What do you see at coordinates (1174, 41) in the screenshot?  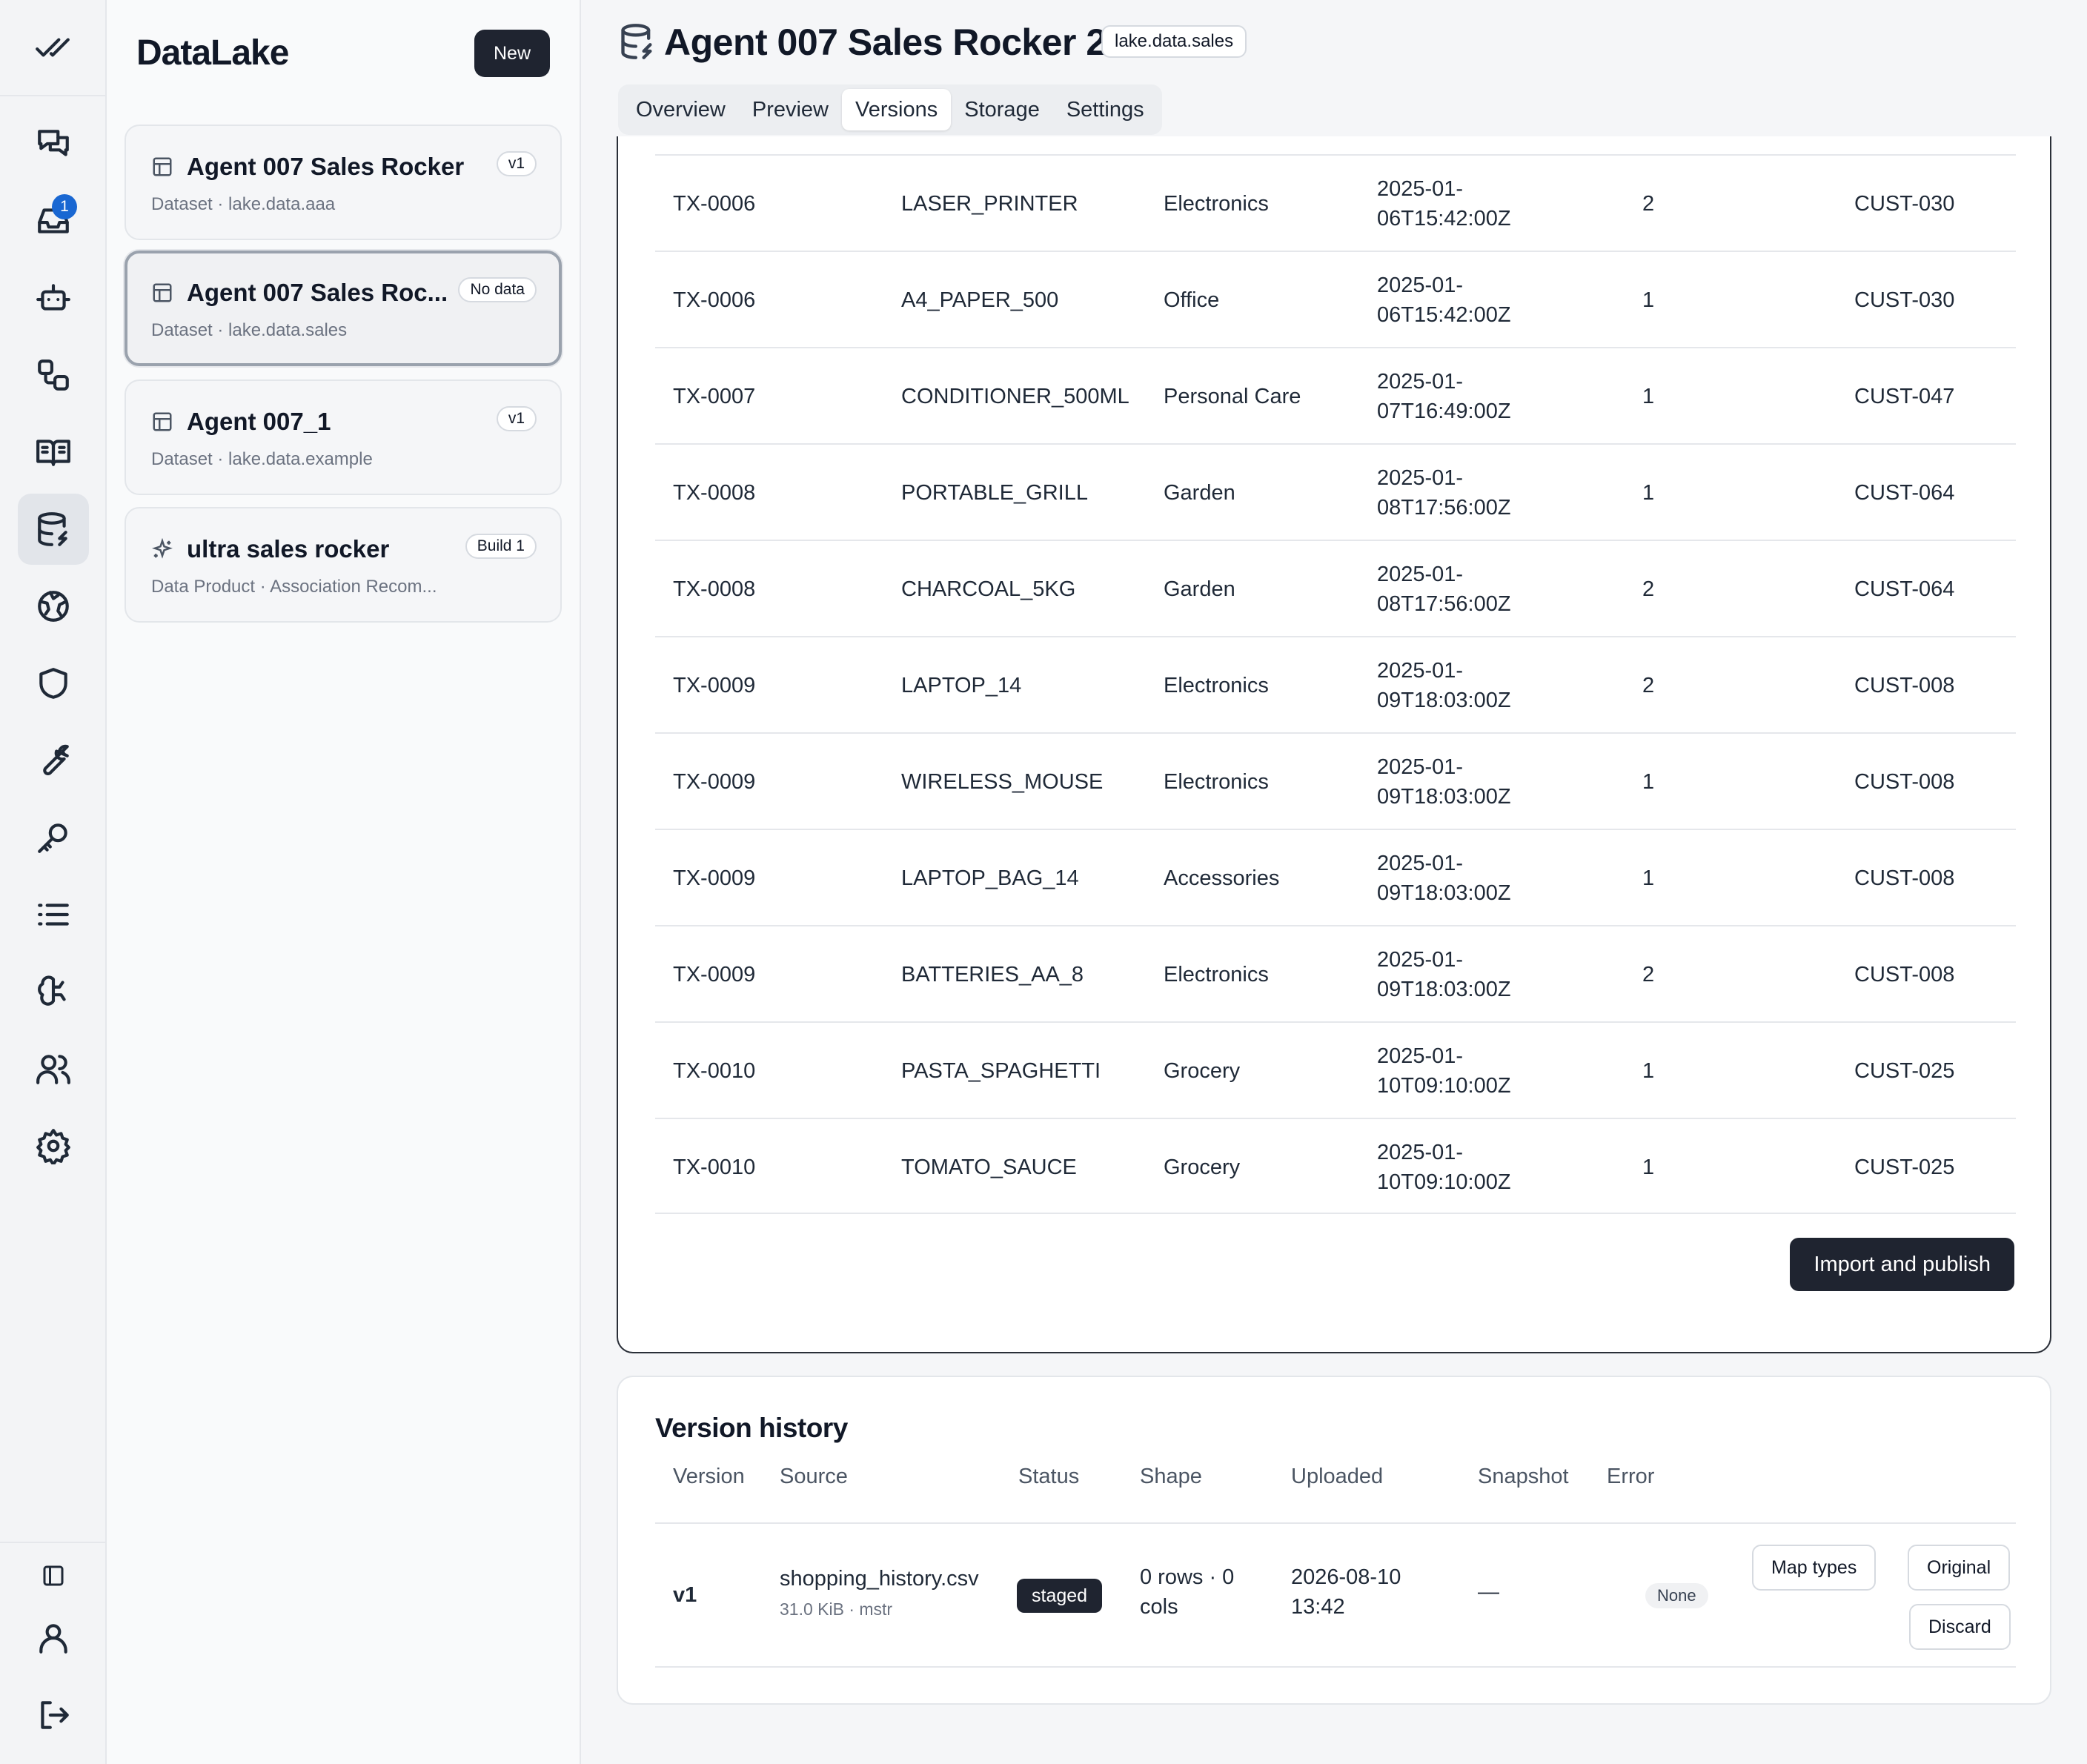 I see `namespace-badge: lake.data.sales` at bounding box center [1174, 41].